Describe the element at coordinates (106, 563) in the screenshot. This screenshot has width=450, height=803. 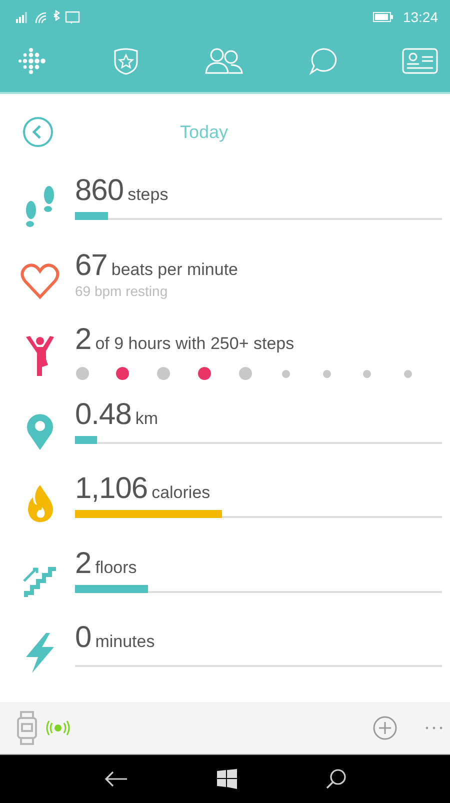
I see `metric-value: 2 floors` at that location.